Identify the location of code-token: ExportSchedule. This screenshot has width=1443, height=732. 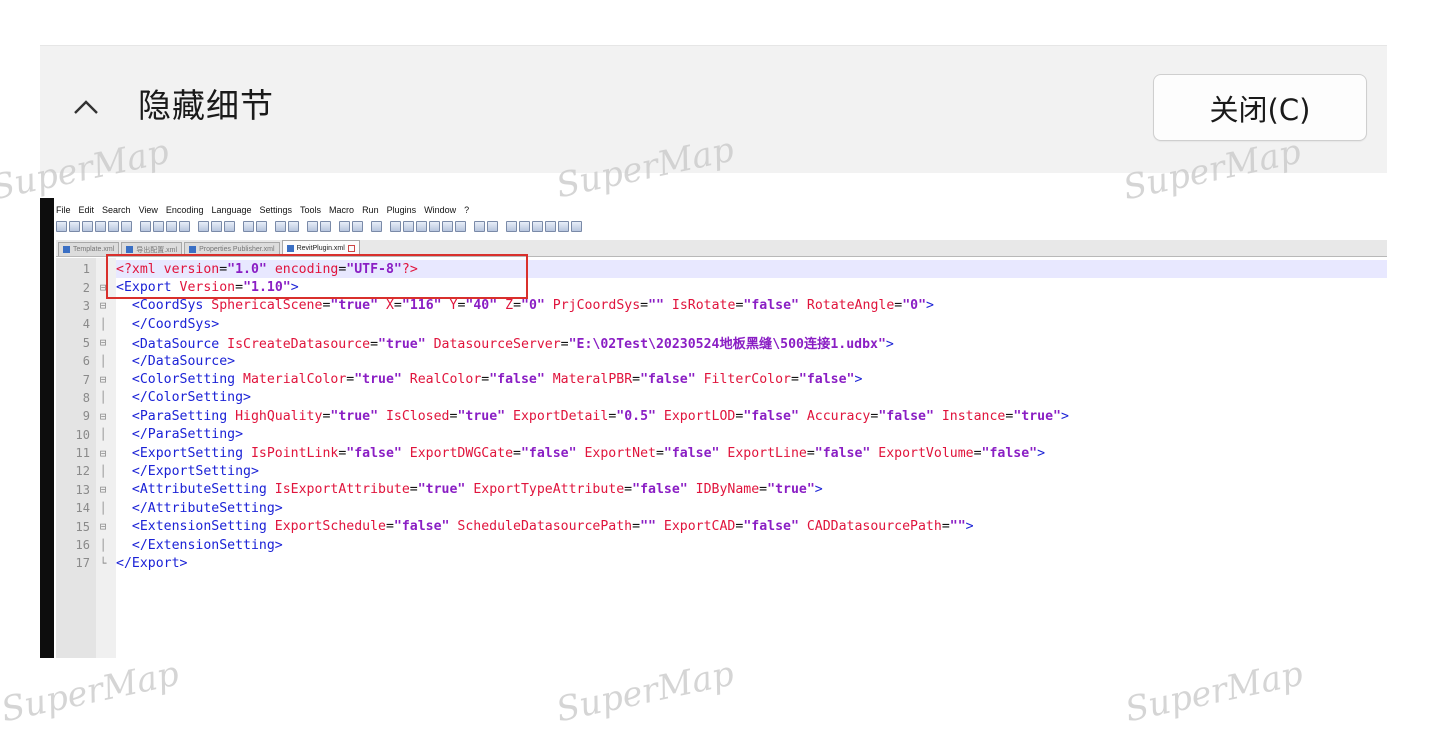
(330, 527).